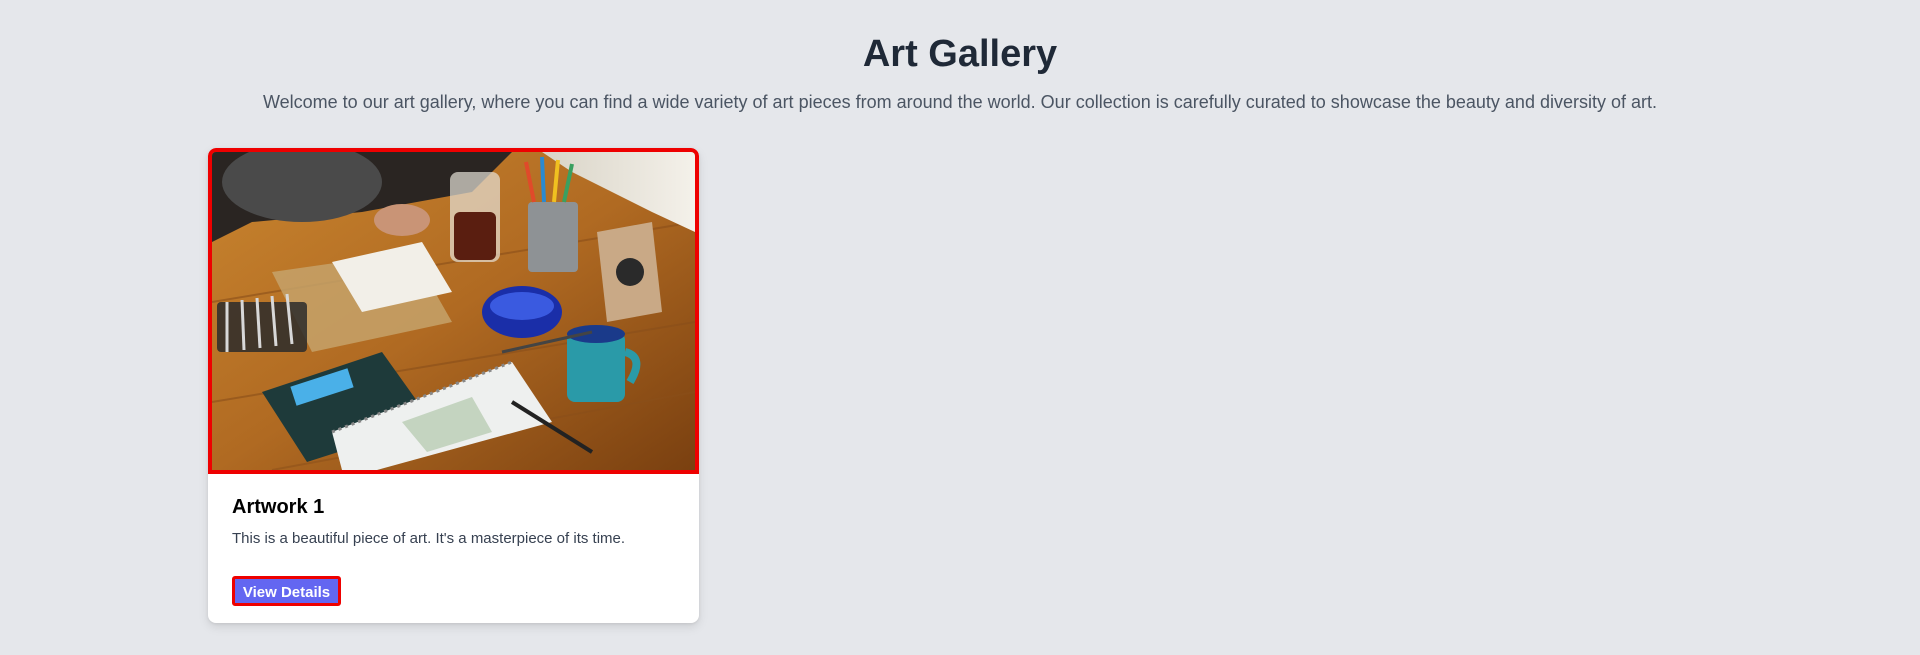 The height and width of the screenshot is (655, 1920). What do you see at coordinates (286, 591) in the screenshot?
I see `view-details-button: View Details` at bounding box center [286, 591].